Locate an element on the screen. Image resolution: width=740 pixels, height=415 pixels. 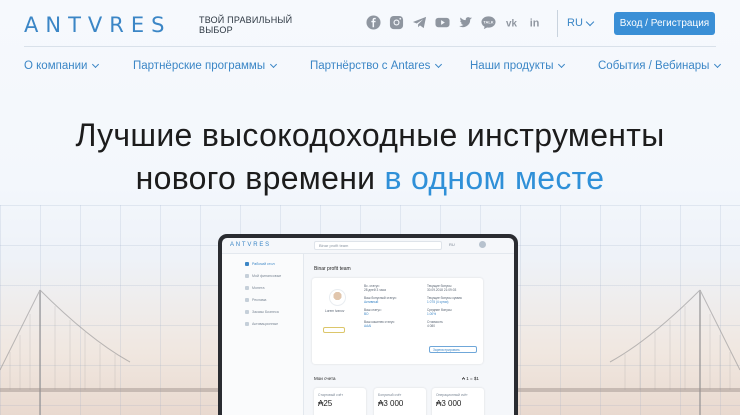
header-separator is located at coordinates (370, 46).